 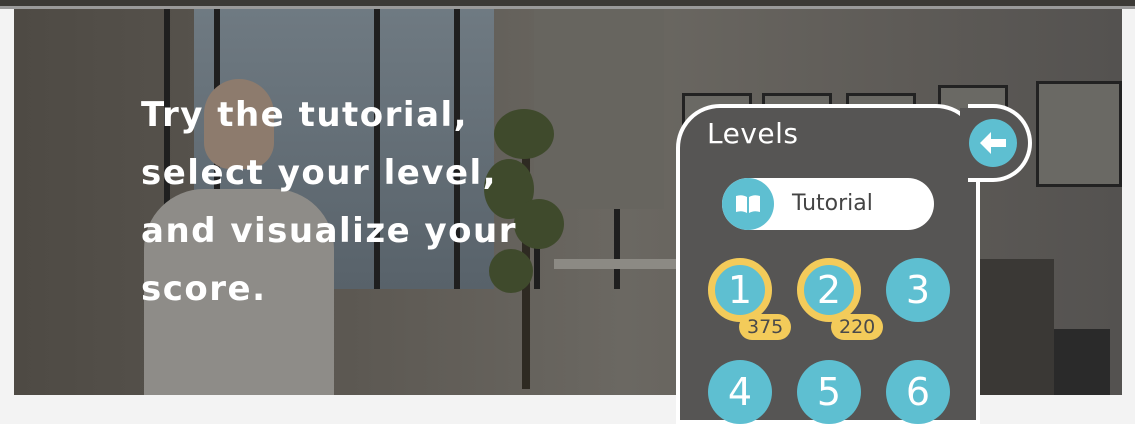 I want to click on level-2-score-badge: 220, so click(x=857, y=327).